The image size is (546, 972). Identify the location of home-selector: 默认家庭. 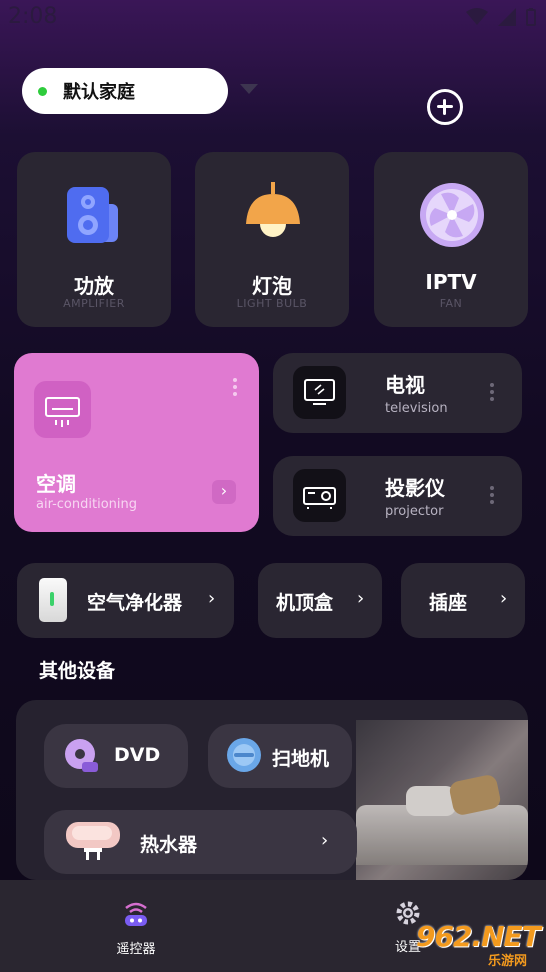
(125, 91).